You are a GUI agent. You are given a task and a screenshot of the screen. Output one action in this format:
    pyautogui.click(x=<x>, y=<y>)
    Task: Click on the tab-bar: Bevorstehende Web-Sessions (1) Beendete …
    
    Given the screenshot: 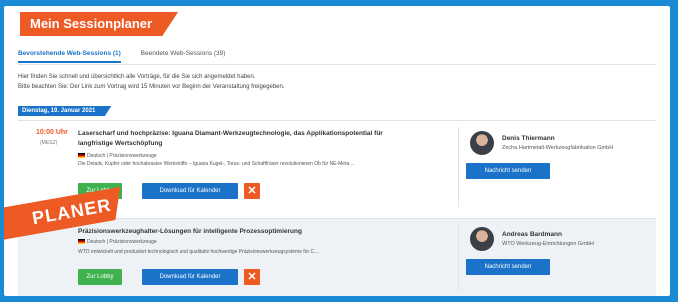 What is the action you would take?
    pyautogui.click(x=130, y=56)
    